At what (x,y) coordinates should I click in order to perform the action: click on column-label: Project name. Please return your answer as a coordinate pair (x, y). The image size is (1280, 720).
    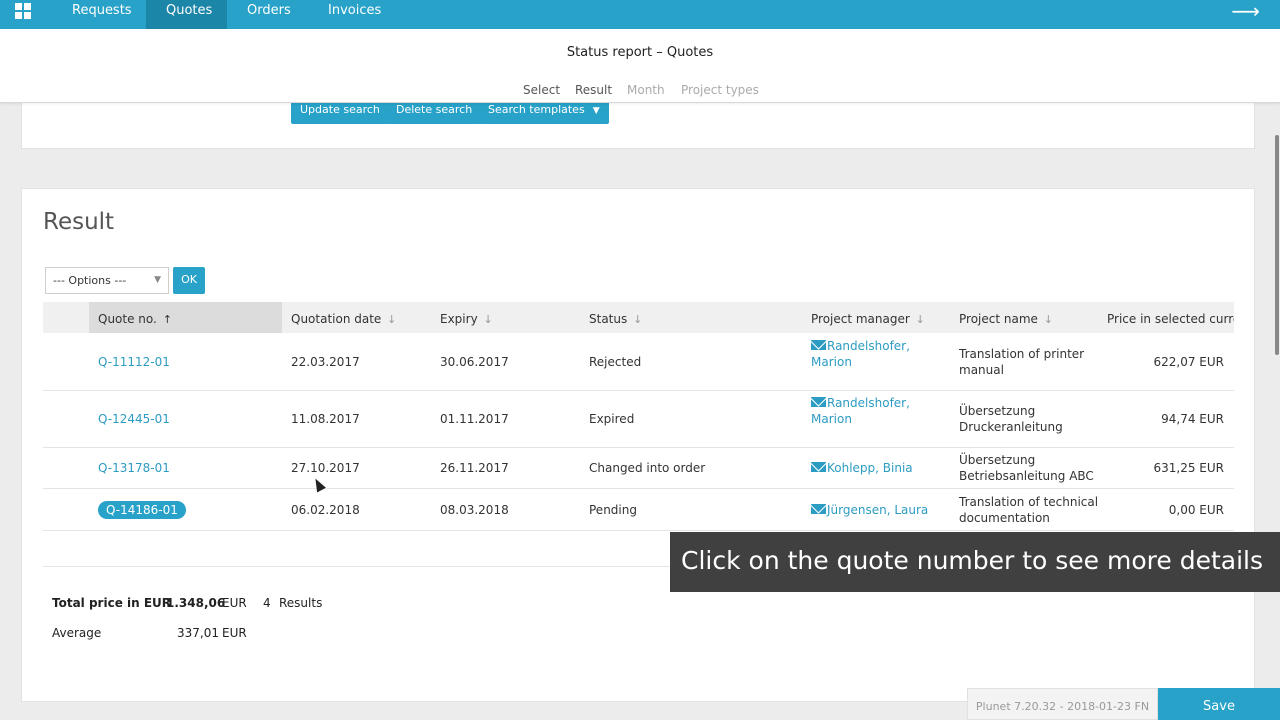
    Looking at the image, I should click on (998, 319).